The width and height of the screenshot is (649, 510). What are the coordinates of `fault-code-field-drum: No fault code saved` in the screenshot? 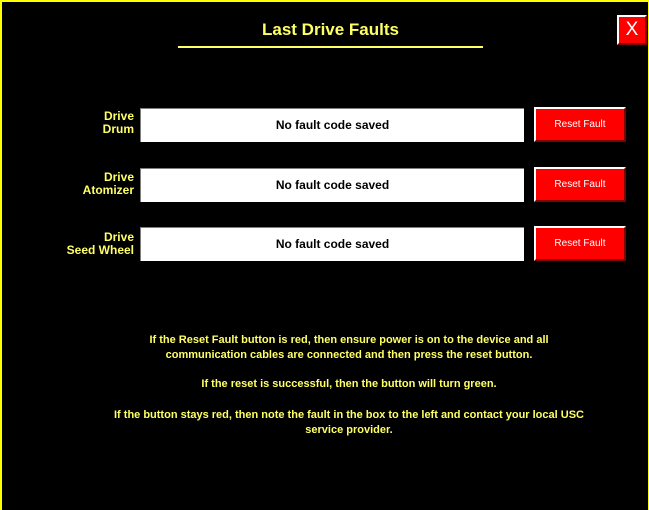 It's located at (332, 125).